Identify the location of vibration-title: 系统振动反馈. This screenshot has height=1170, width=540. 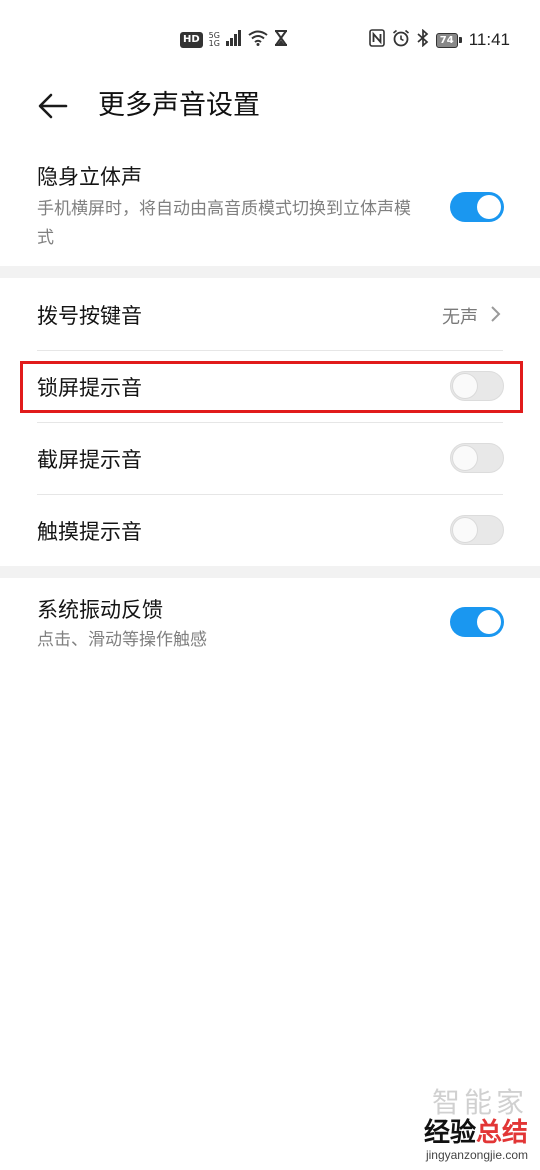
(100, 610).